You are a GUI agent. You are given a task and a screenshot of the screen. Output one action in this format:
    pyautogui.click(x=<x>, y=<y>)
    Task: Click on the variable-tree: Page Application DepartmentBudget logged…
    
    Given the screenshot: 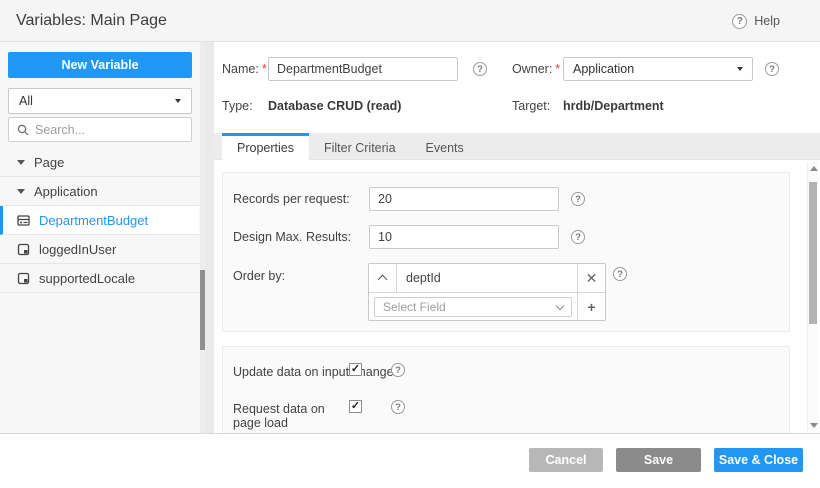 What is the action you would take?
    pyautogui.click(x=99, y=220)
    